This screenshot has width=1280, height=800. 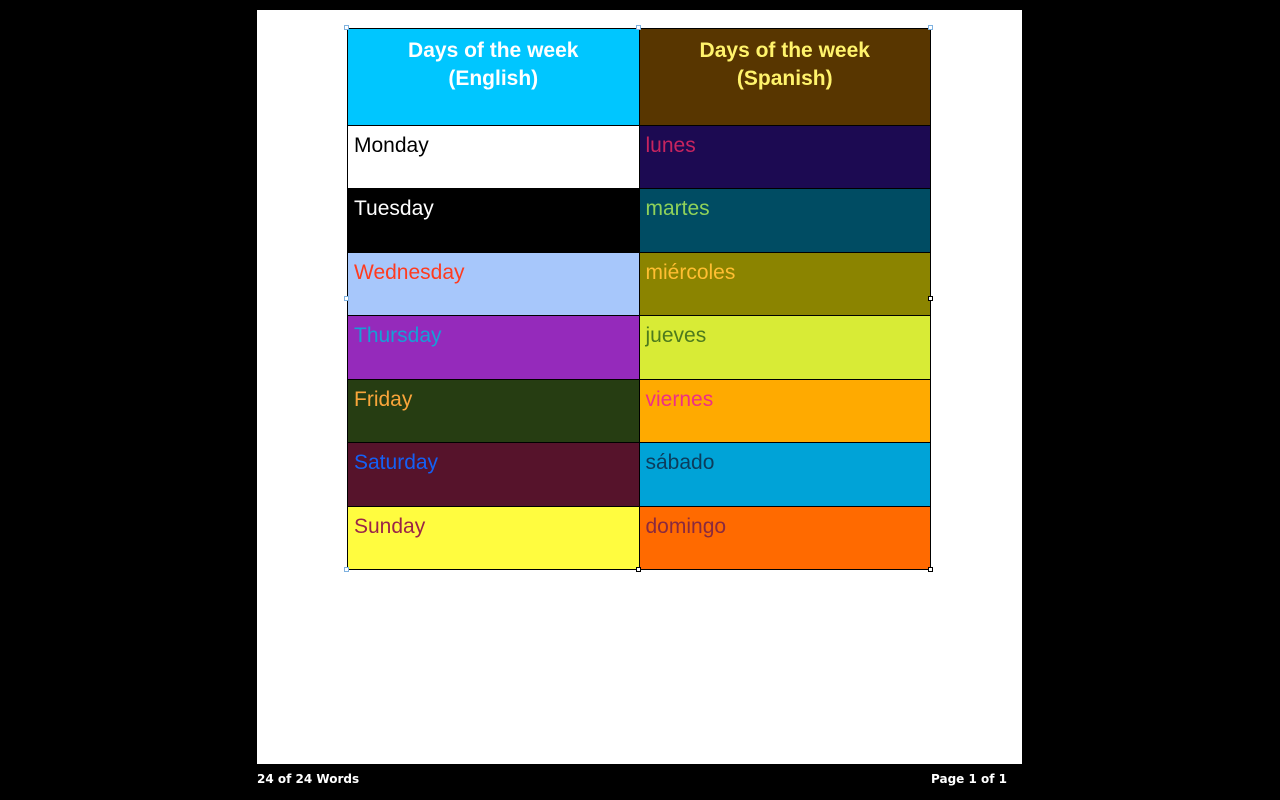 What do you see at coordinates (686, 526) in the screenshot?
I see `spanish-day-text: domingo` at bounding box center [686, 526].